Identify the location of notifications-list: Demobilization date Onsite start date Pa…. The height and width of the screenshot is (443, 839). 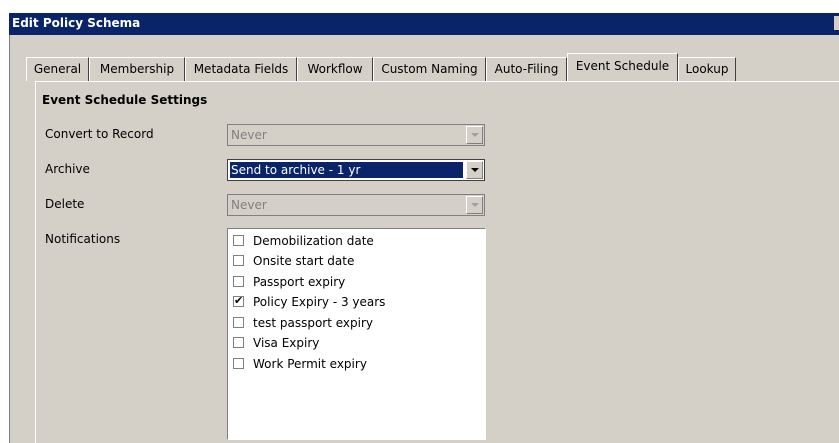
(356, 334).